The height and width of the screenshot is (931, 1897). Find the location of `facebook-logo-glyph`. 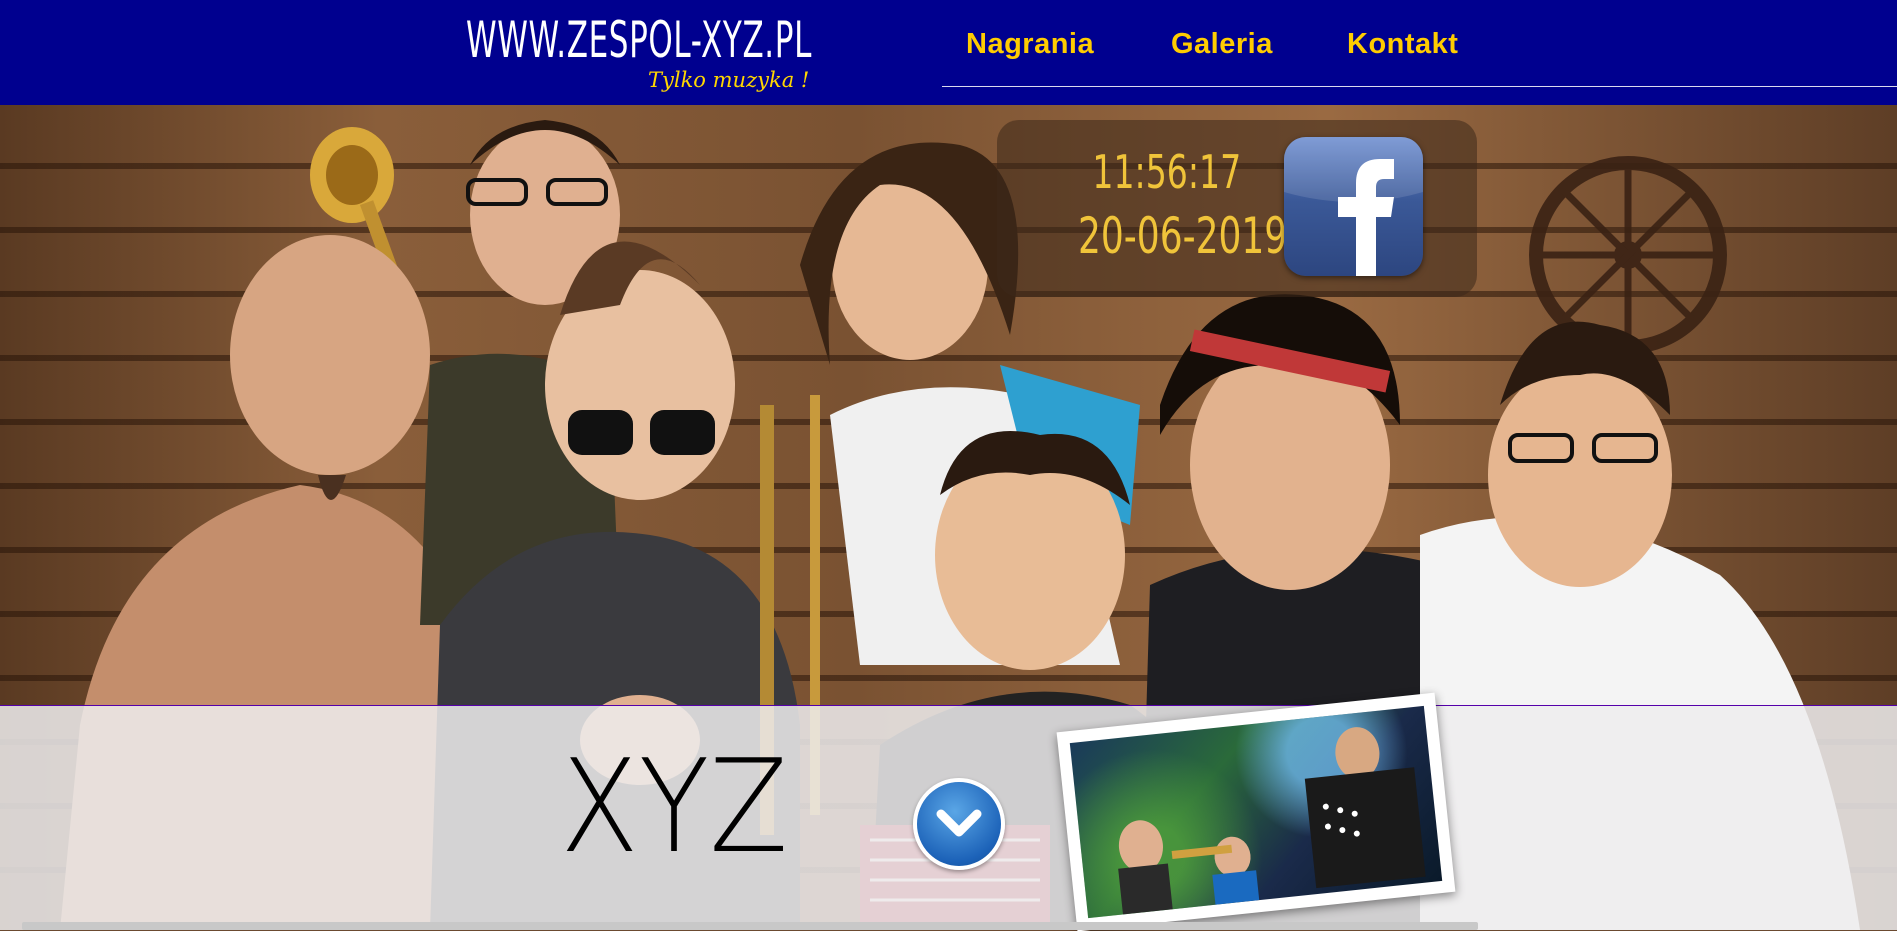

facebook-logo-glyph is located at coordinates (1353, 206).